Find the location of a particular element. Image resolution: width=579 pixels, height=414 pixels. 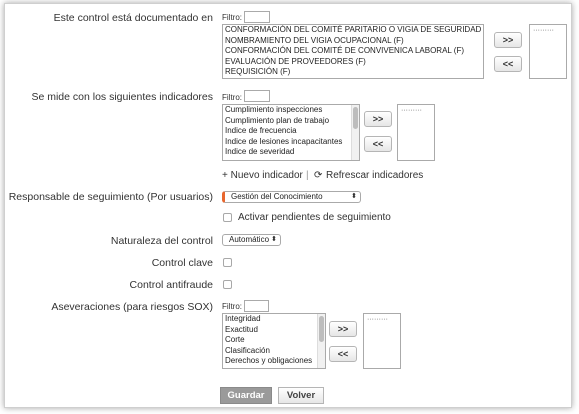

list-item: Cumplimiento inspecciones is located at coordinates (291, 110).